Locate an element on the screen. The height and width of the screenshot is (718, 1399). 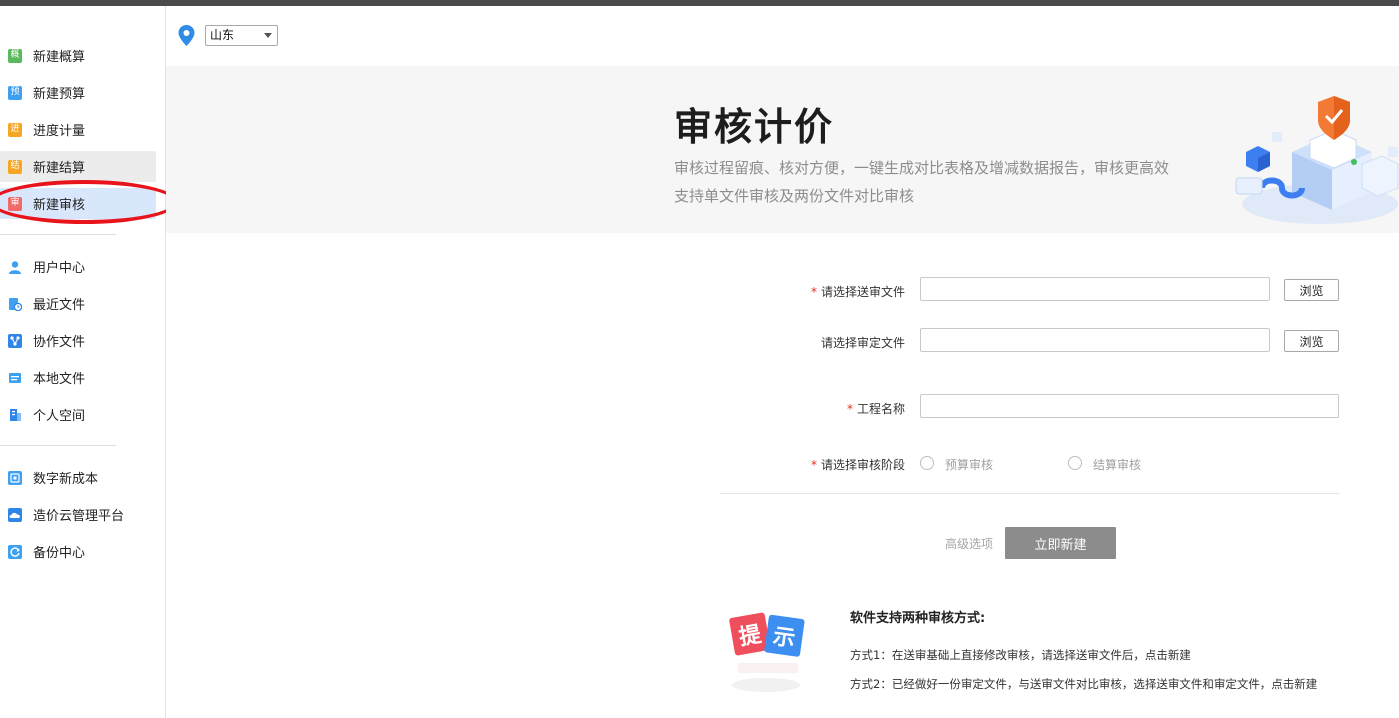
tip-method-1: 方式1：在送审基础上直接修改审核，请选择送审文件后，点击新建 is located at coordinates (1020, 655).